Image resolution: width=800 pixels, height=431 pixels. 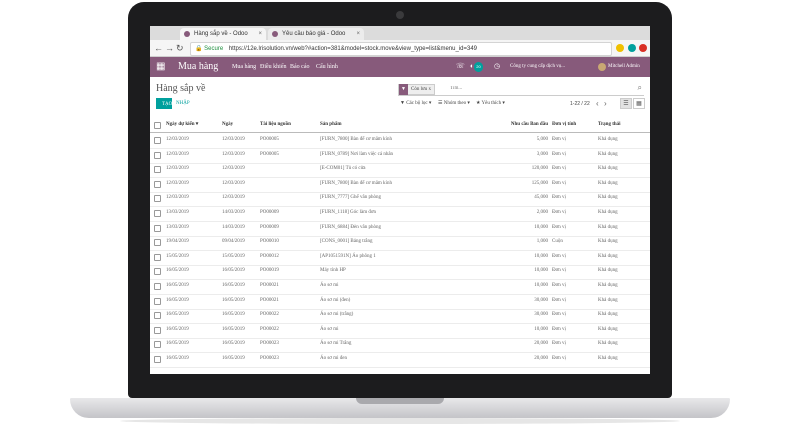 What do you see at coordinates (198, 67) in the screenshot?
I see `app-name: Mua hàng` at bounding box center [198, 67].